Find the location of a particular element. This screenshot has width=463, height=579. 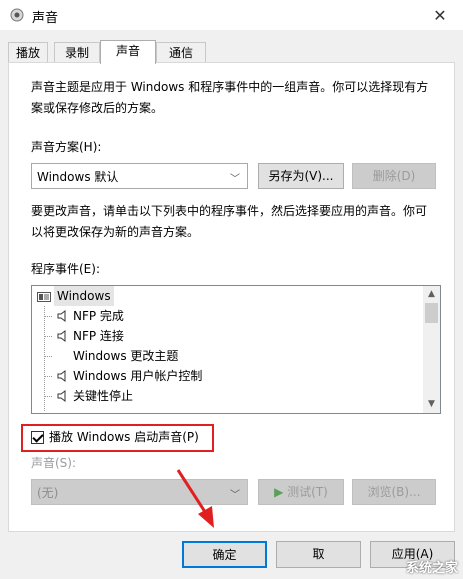

watermark-text: 系统之家 is located at coordinates (431, 568).